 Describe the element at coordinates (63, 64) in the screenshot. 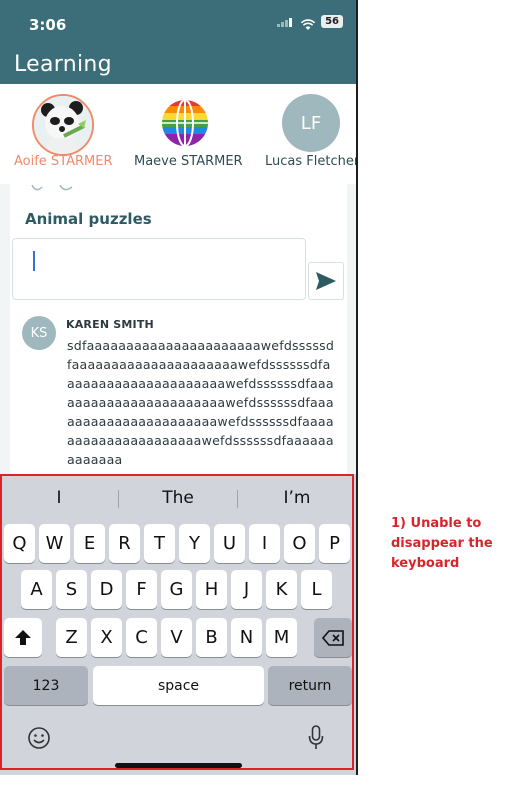

I see `page-title: Learning` at that location.